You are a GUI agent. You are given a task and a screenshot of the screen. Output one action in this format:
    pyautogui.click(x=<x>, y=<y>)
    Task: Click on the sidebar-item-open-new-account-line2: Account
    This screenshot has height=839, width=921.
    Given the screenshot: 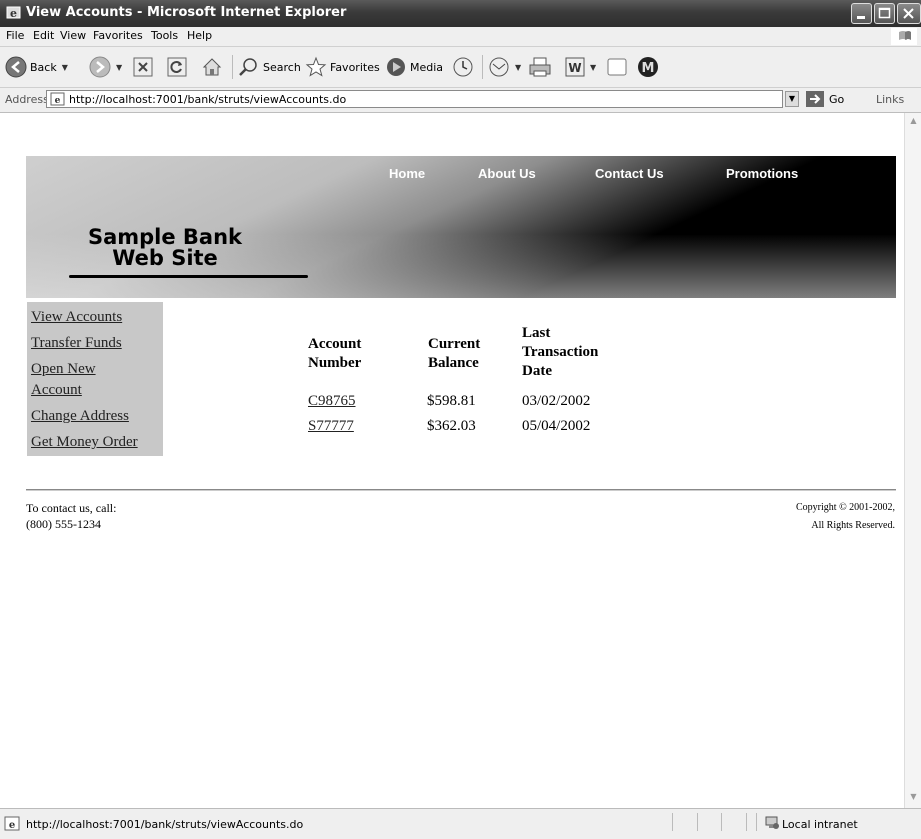 What is the action you would take?
    pyautogui.click(x=56, y=390)
    